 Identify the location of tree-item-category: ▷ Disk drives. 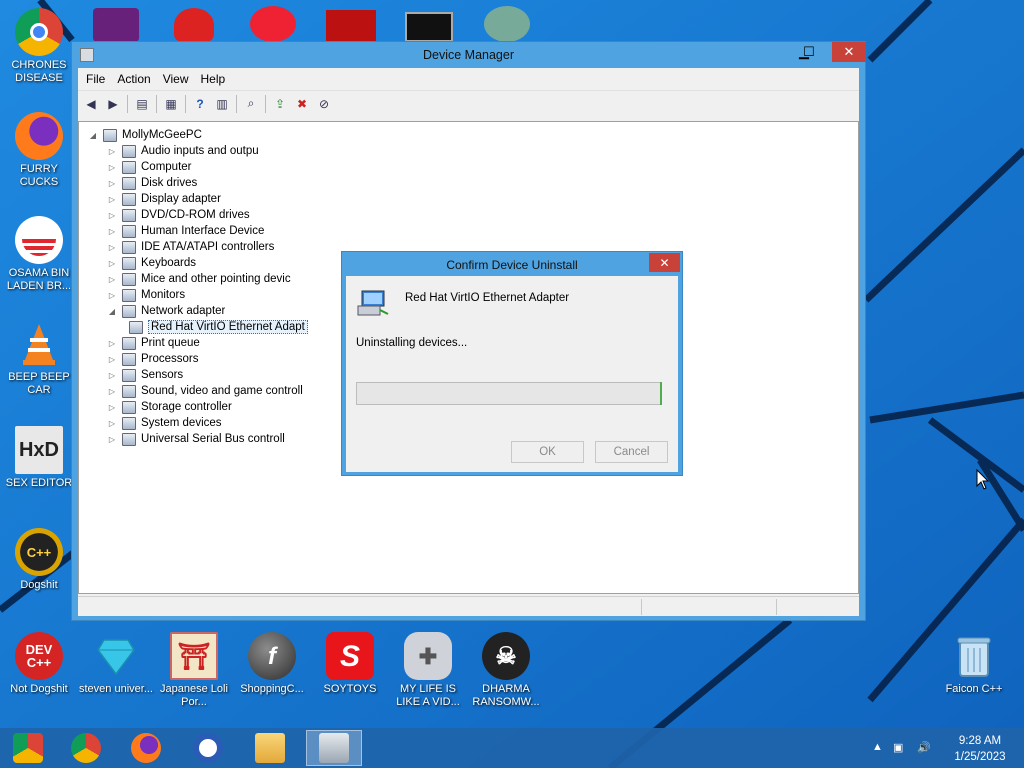
(151, 183).